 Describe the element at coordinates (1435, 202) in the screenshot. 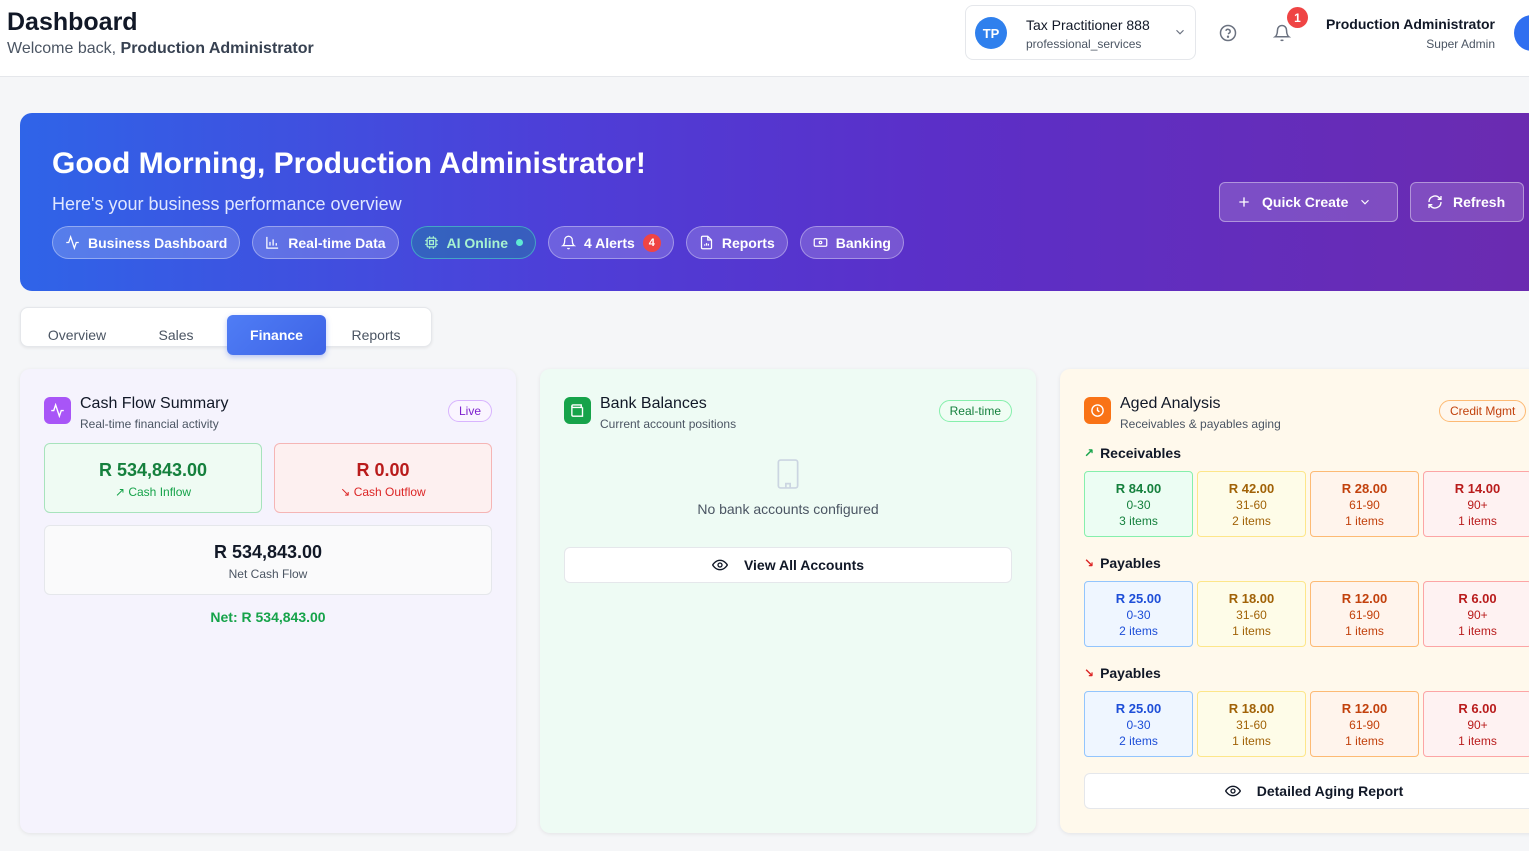

I see `refresh-icon` at that location.